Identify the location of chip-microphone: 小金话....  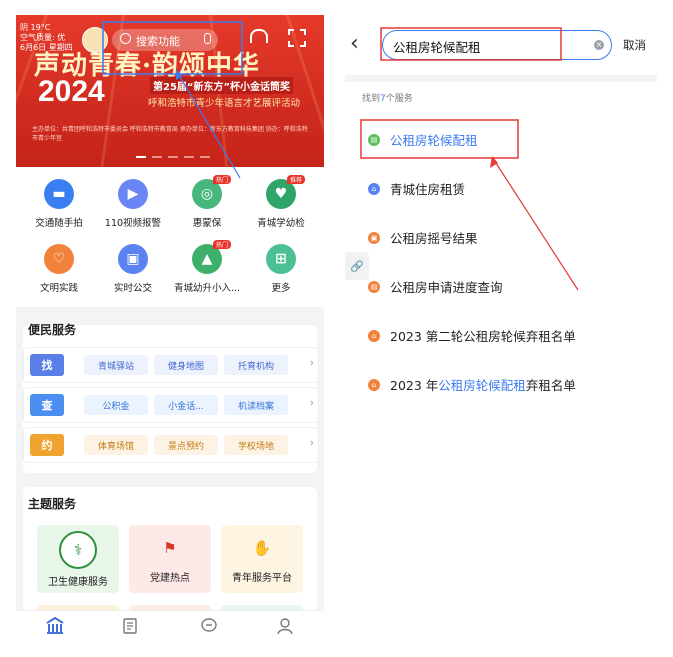
(186, 405).